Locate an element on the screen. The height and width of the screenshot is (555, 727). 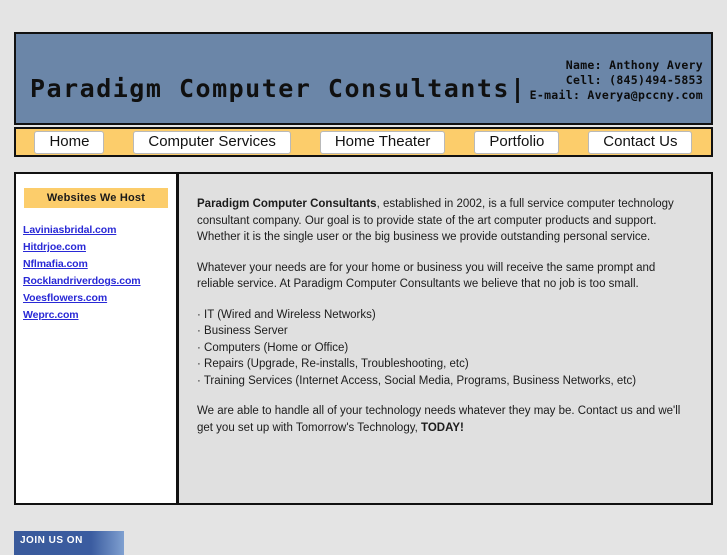
service-item-business-server: · Business Server is located at coordinates (242, 331).